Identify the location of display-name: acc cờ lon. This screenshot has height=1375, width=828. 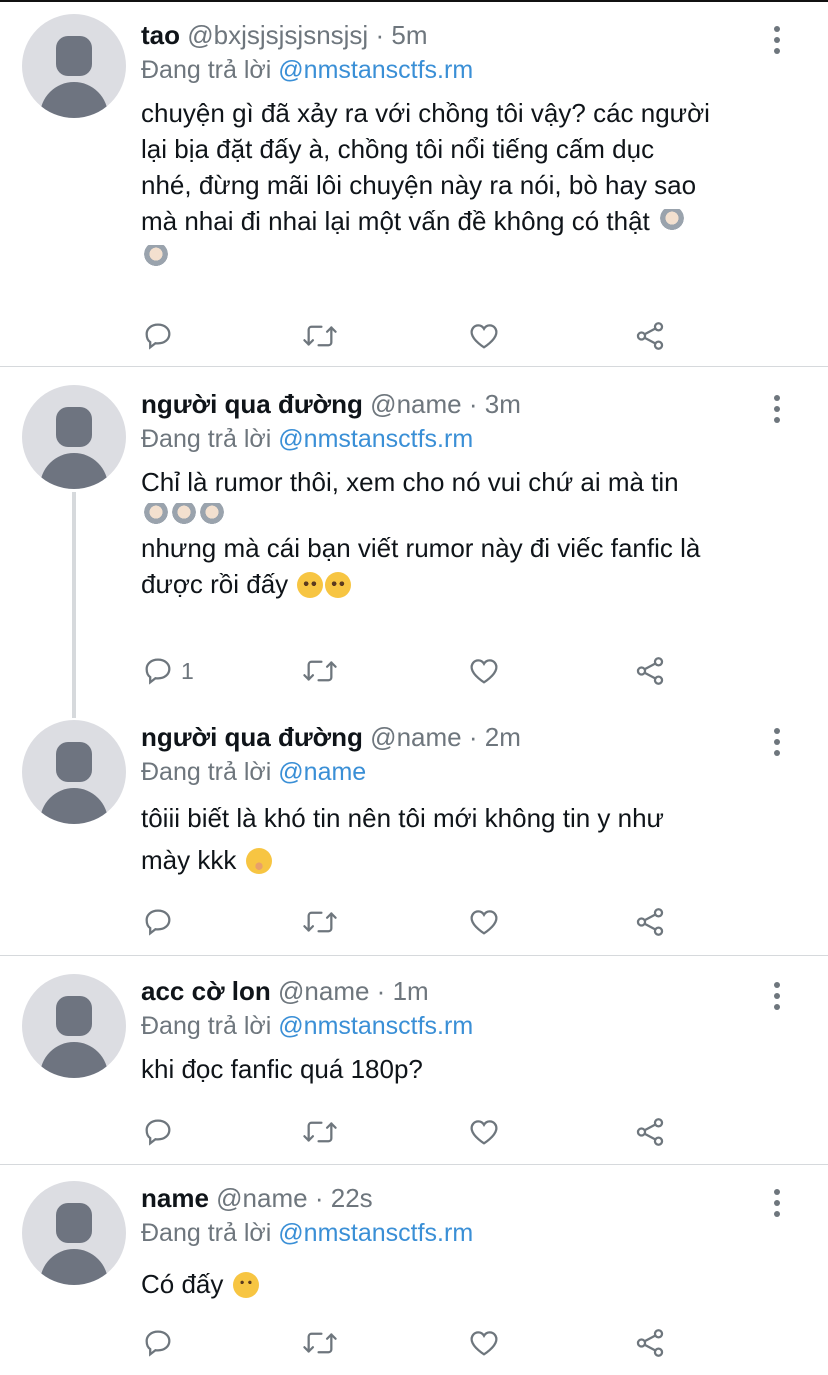
(206, 991).